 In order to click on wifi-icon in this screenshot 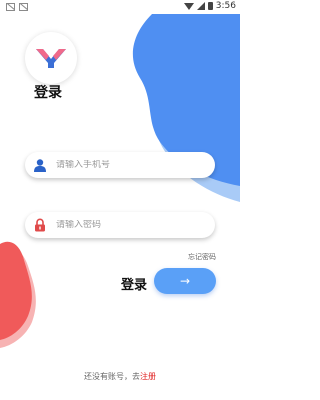, I will do `click(188, 6)`.